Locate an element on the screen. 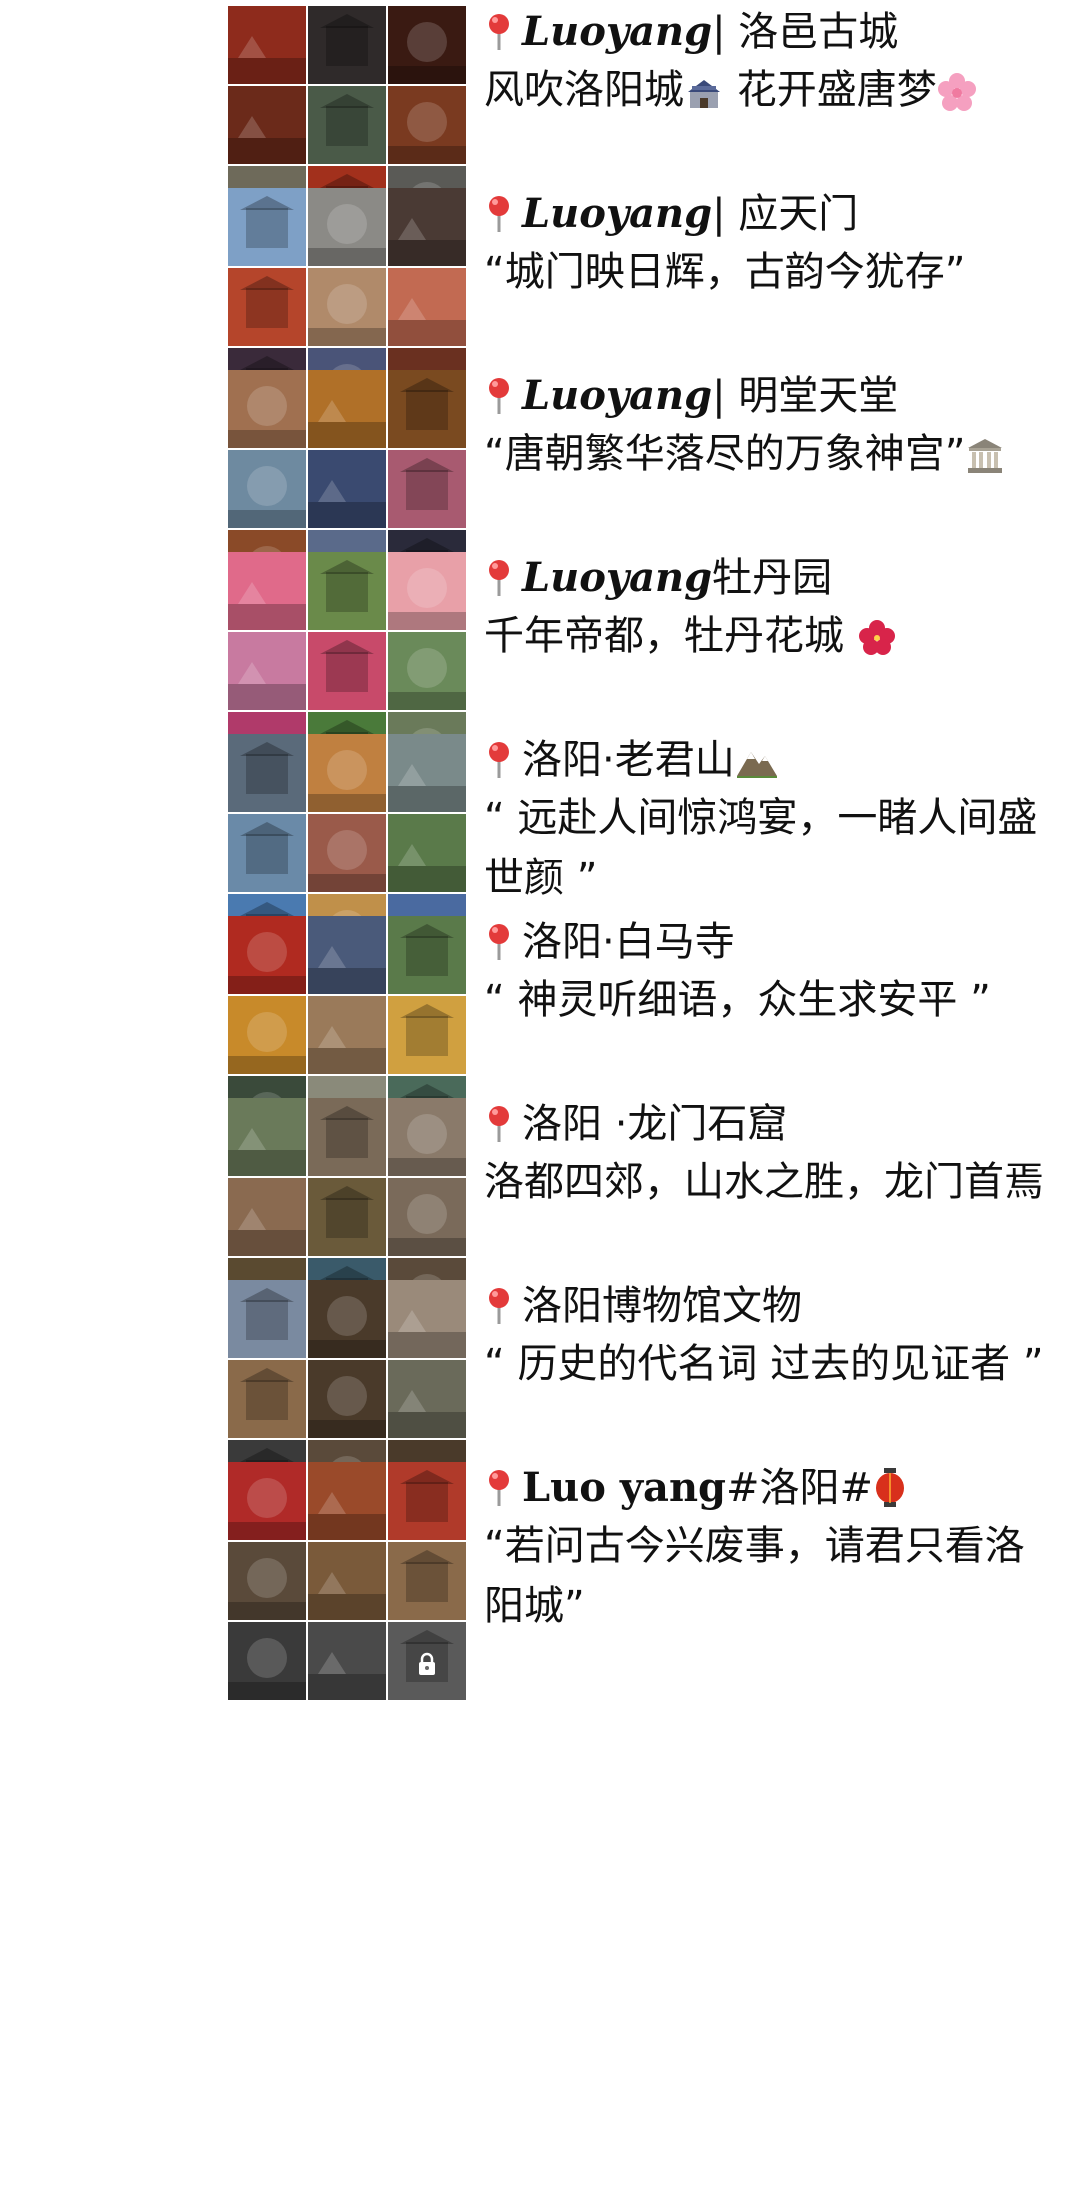 This screenshot has width=1080, height=2192. post-title-text: | 明堂天堂 is located at coordinates (805, 396).